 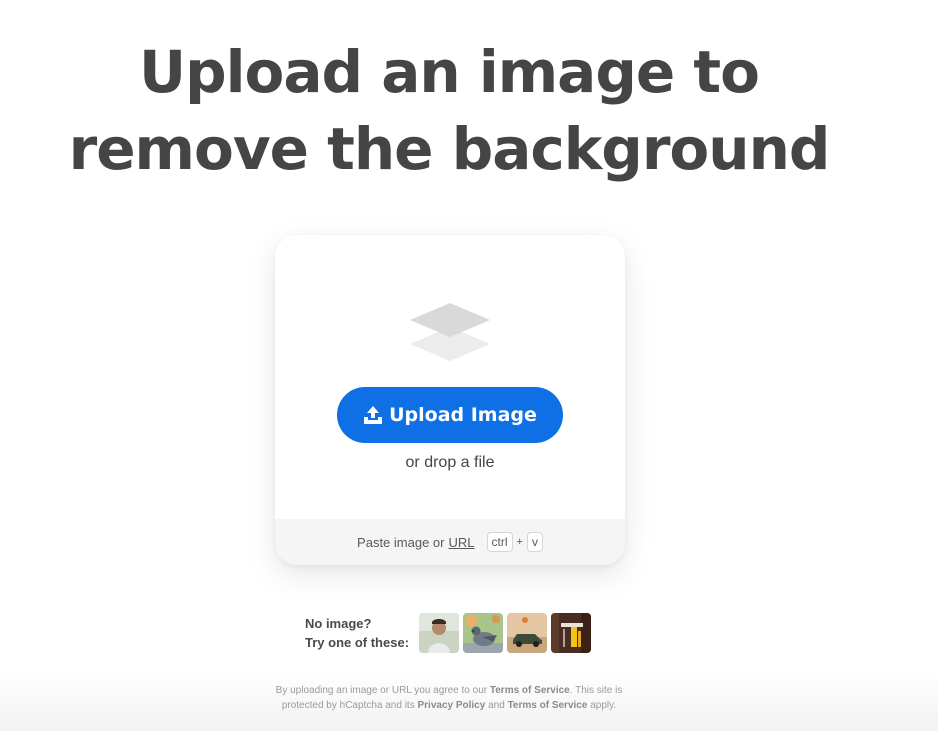 I want to click on pigeon-thumbnail, so click(x=483, y=633).